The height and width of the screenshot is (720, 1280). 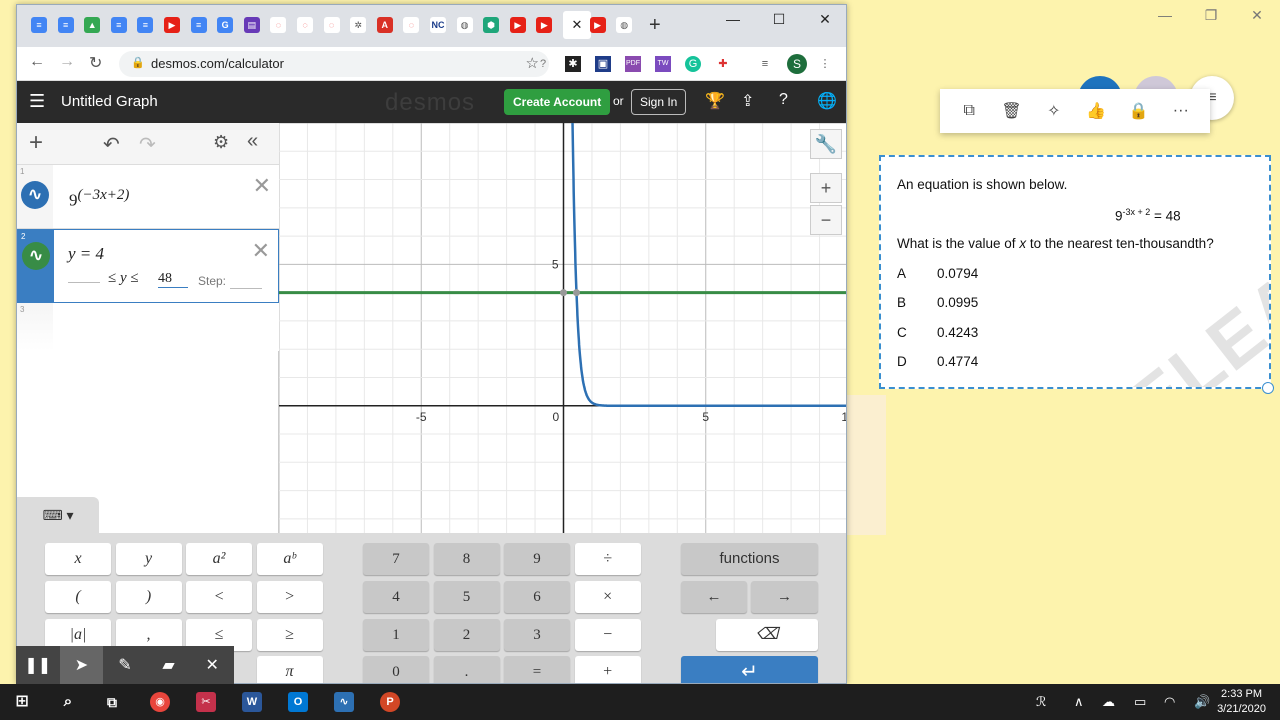 What do you see at coordinates (38, 666) in the screenshot?
I see `pause-icon: ❚❚` at bounding box center [38, 666].